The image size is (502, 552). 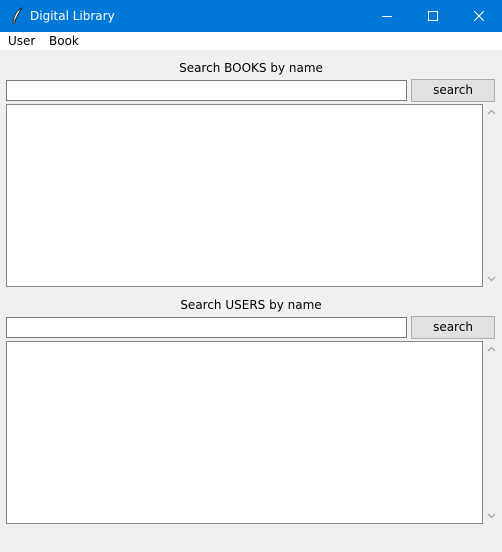 What do you see at coordinates (21, 41) in the screenshot?
I see `menu-user: User` at bounding box center [21, 41].